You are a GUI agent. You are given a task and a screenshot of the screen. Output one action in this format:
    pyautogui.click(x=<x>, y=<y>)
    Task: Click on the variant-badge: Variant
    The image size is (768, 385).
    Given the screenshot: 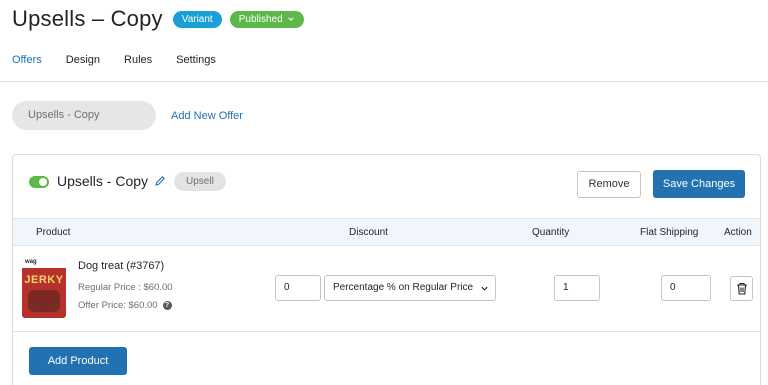 What is the action you would take?
    pyautogui.click(x=197, y=19)
    